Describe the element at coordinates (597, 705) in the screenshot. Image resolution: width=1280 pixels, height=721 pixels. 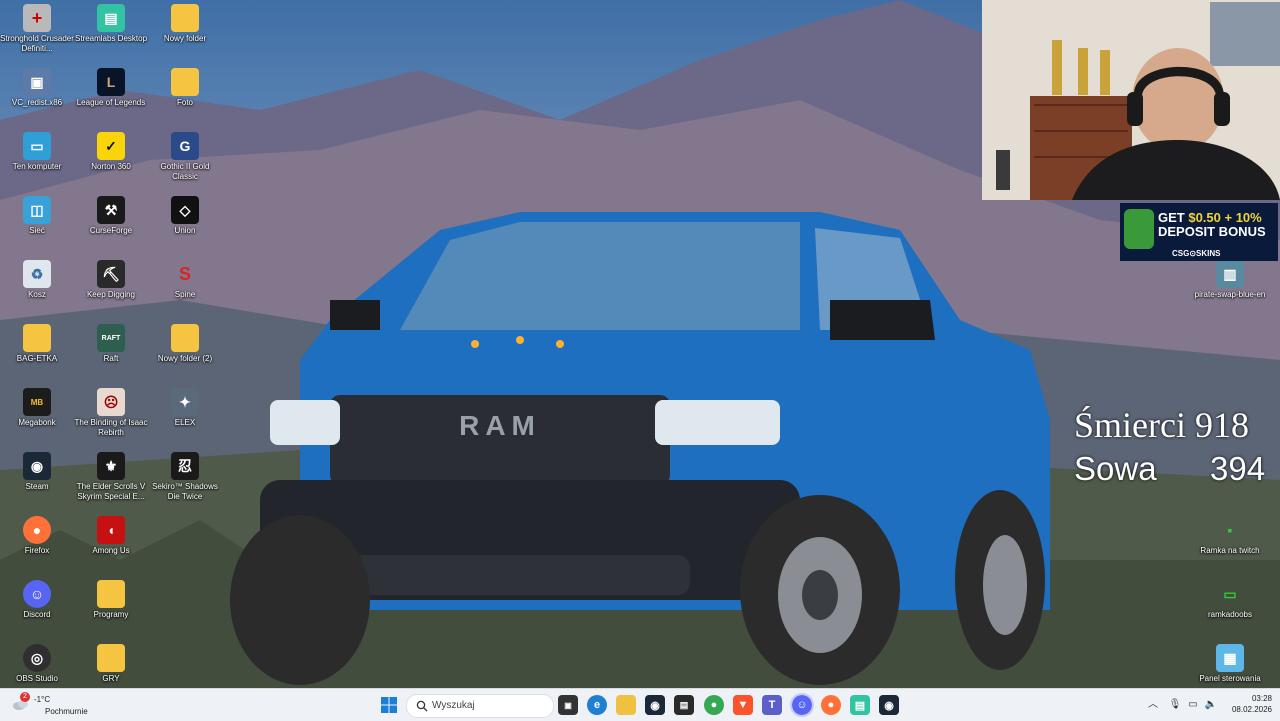
I see `edge-icon: e` at that location.